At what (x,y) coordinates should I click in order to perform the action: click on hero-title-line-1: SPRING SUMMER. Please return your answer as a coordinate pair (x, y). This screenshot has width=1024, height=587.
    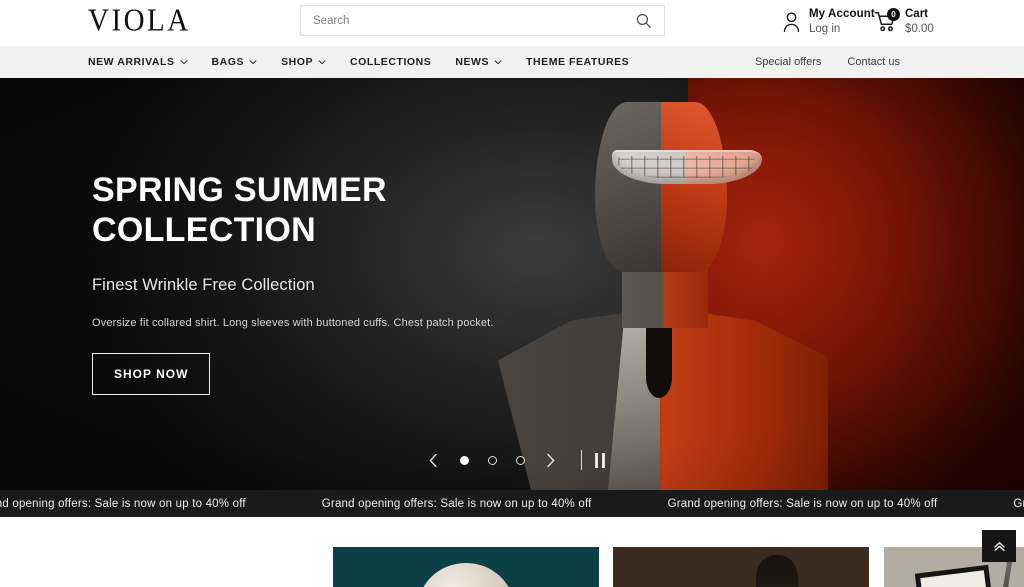
    Looking at the image, I should click on (239, 190).